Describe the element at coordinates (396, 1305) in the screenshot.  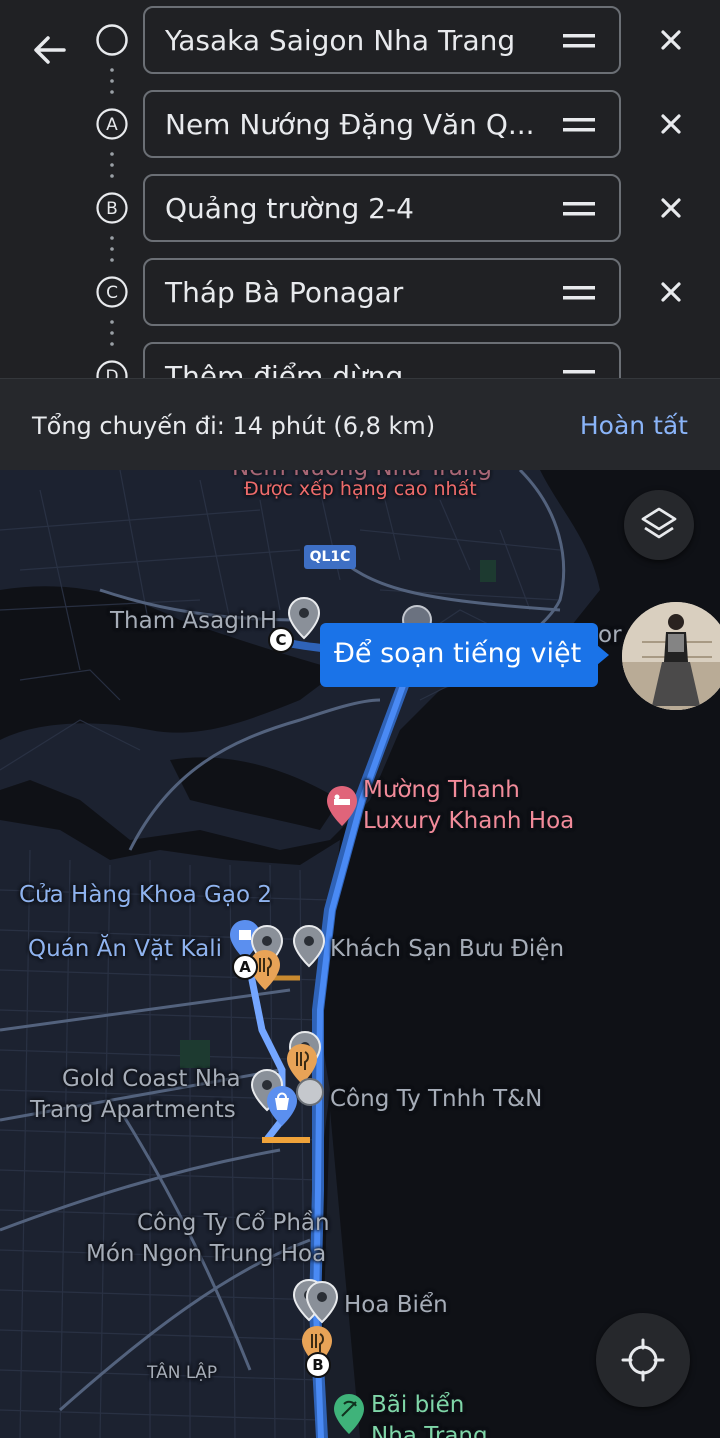
I see `place-label-hoa-bien: Hoa Biển` at that location.